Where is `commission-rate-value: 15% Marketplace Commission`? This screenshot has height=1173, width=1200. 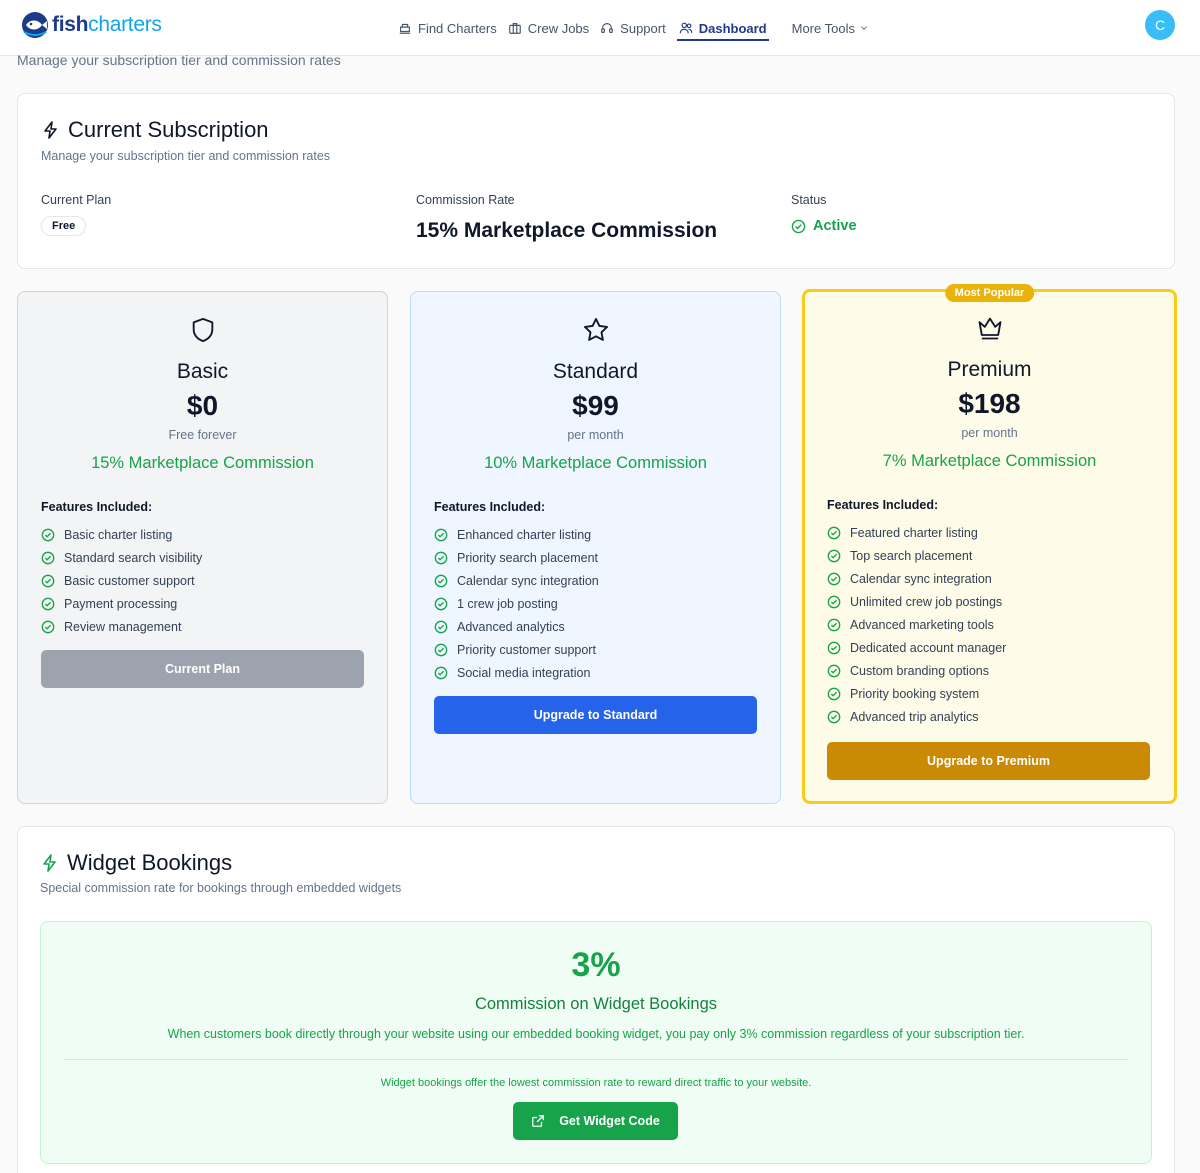
commission-rate-value: 15% Marketplace Commission is located at coordinates (567, 230).